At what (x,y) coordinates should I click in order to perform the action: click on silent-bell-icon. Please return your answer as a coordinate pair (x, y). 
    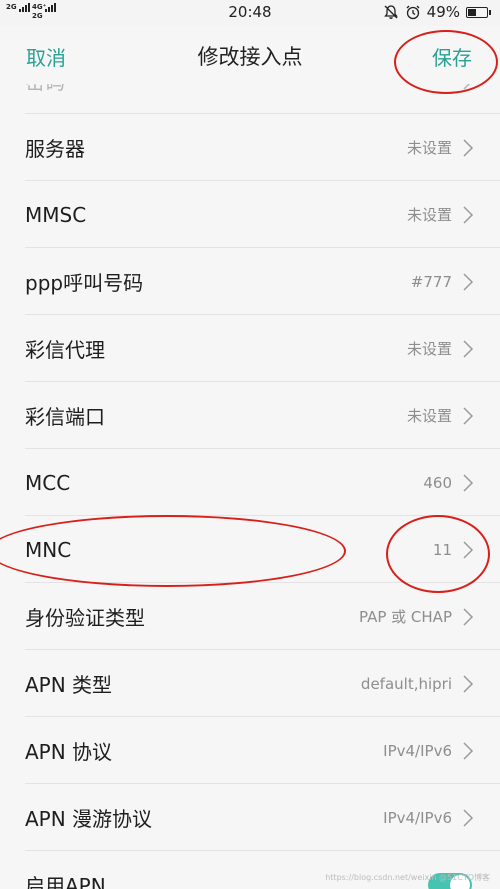
    Looking at the image, I should click on (390, 12).